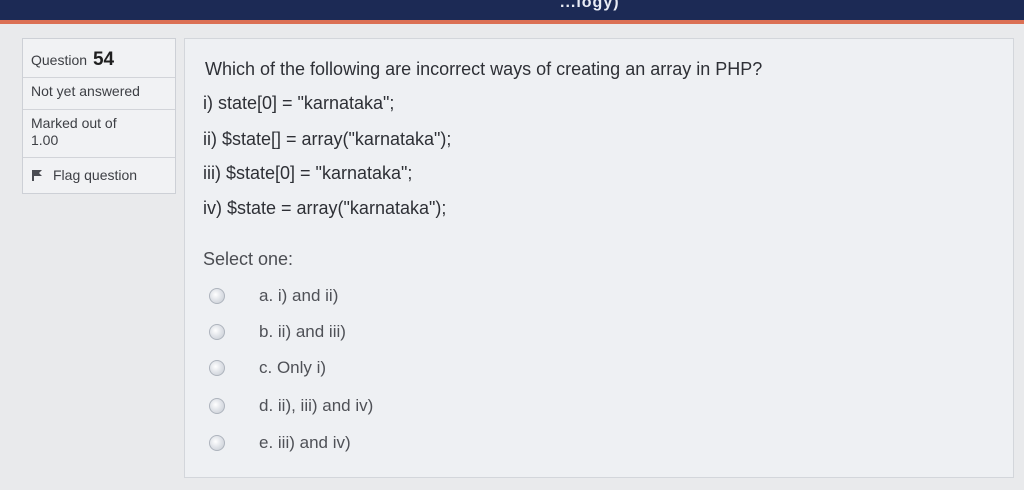 The image size is (1024, 490). What do you see at coordinates (305, 443) in the screenshot?
I see `option-e-label: e. iii) and iv)` at bounding box center [305, 443].